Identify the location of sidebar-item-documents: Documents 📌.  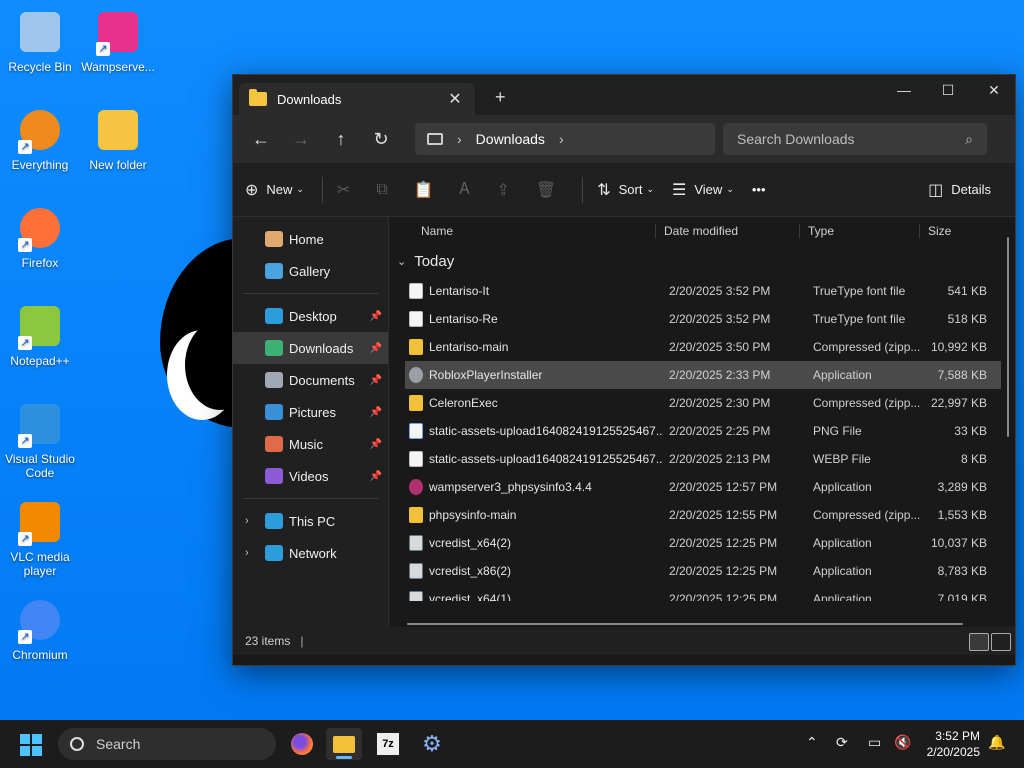
(310, 380).